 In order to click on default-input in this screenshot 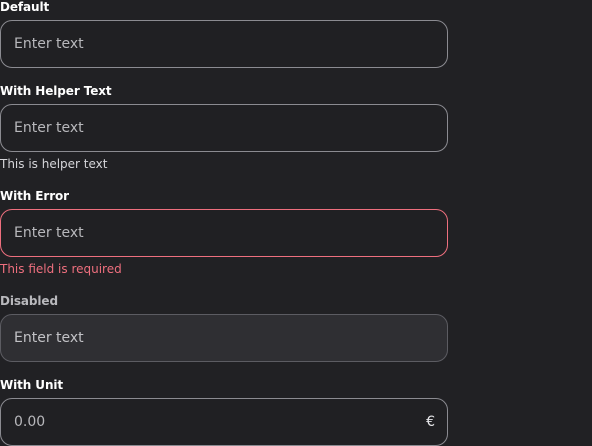, I will do `click(214, 44)`.